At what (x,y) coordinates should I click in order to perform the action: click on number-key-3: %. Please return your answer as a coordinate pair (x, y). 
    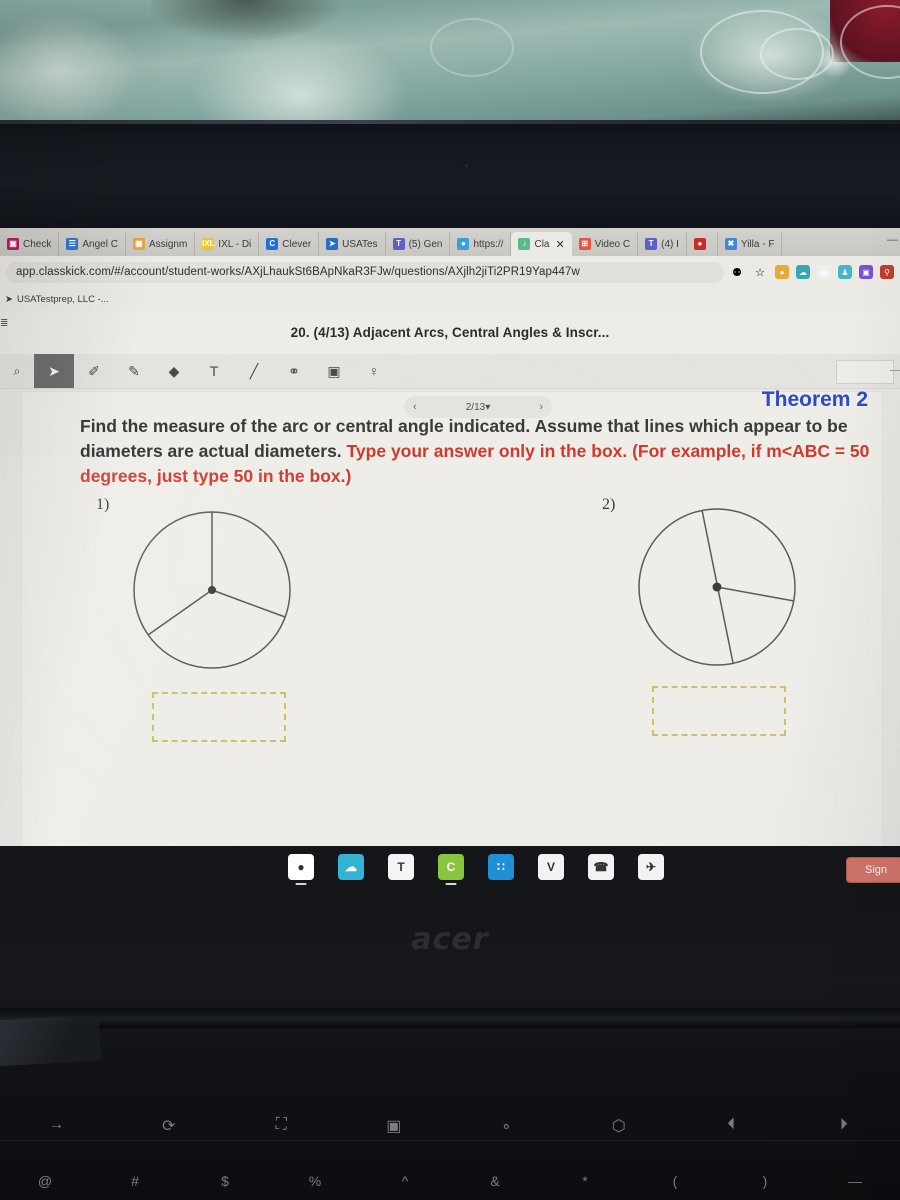
    Looking at the image, I should click on (315, 1182).